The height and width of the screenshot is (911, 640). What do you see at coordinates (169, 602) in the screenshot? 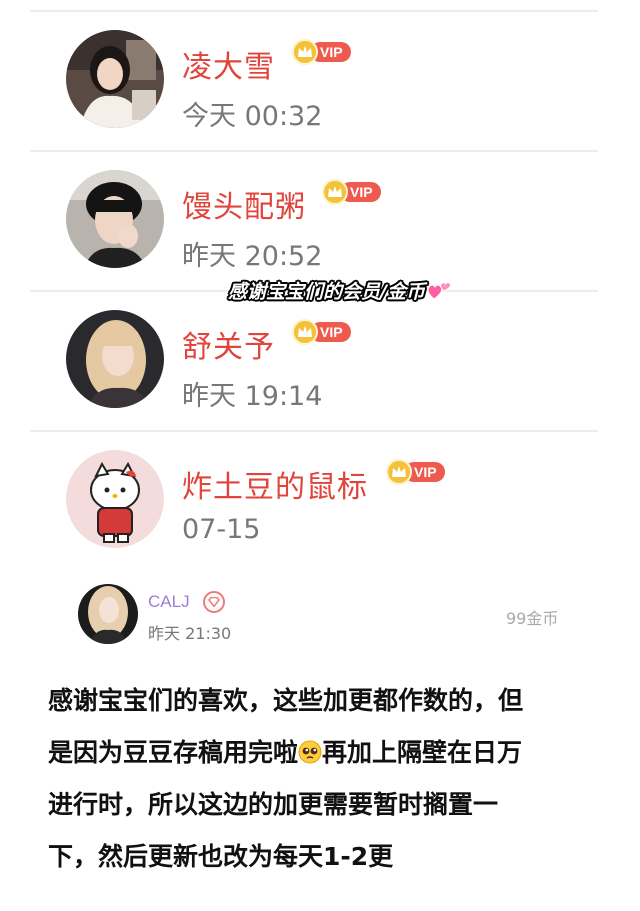
I see `commenter-name: CALJ` at bounding box center [169, 602].